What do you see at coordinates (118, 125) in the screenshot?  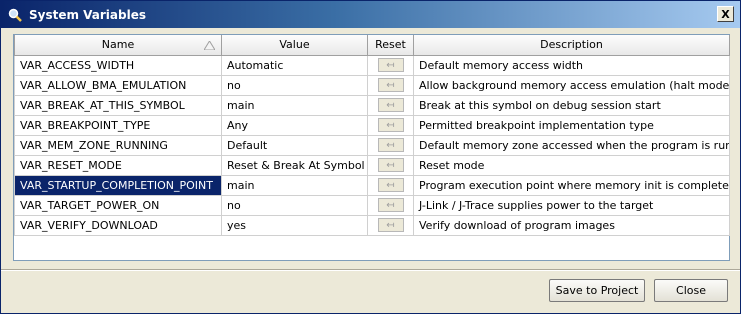 I see `variable-name-cell: VAR_BREAKPOINT_TYPE` at bounding box center [118, 125].